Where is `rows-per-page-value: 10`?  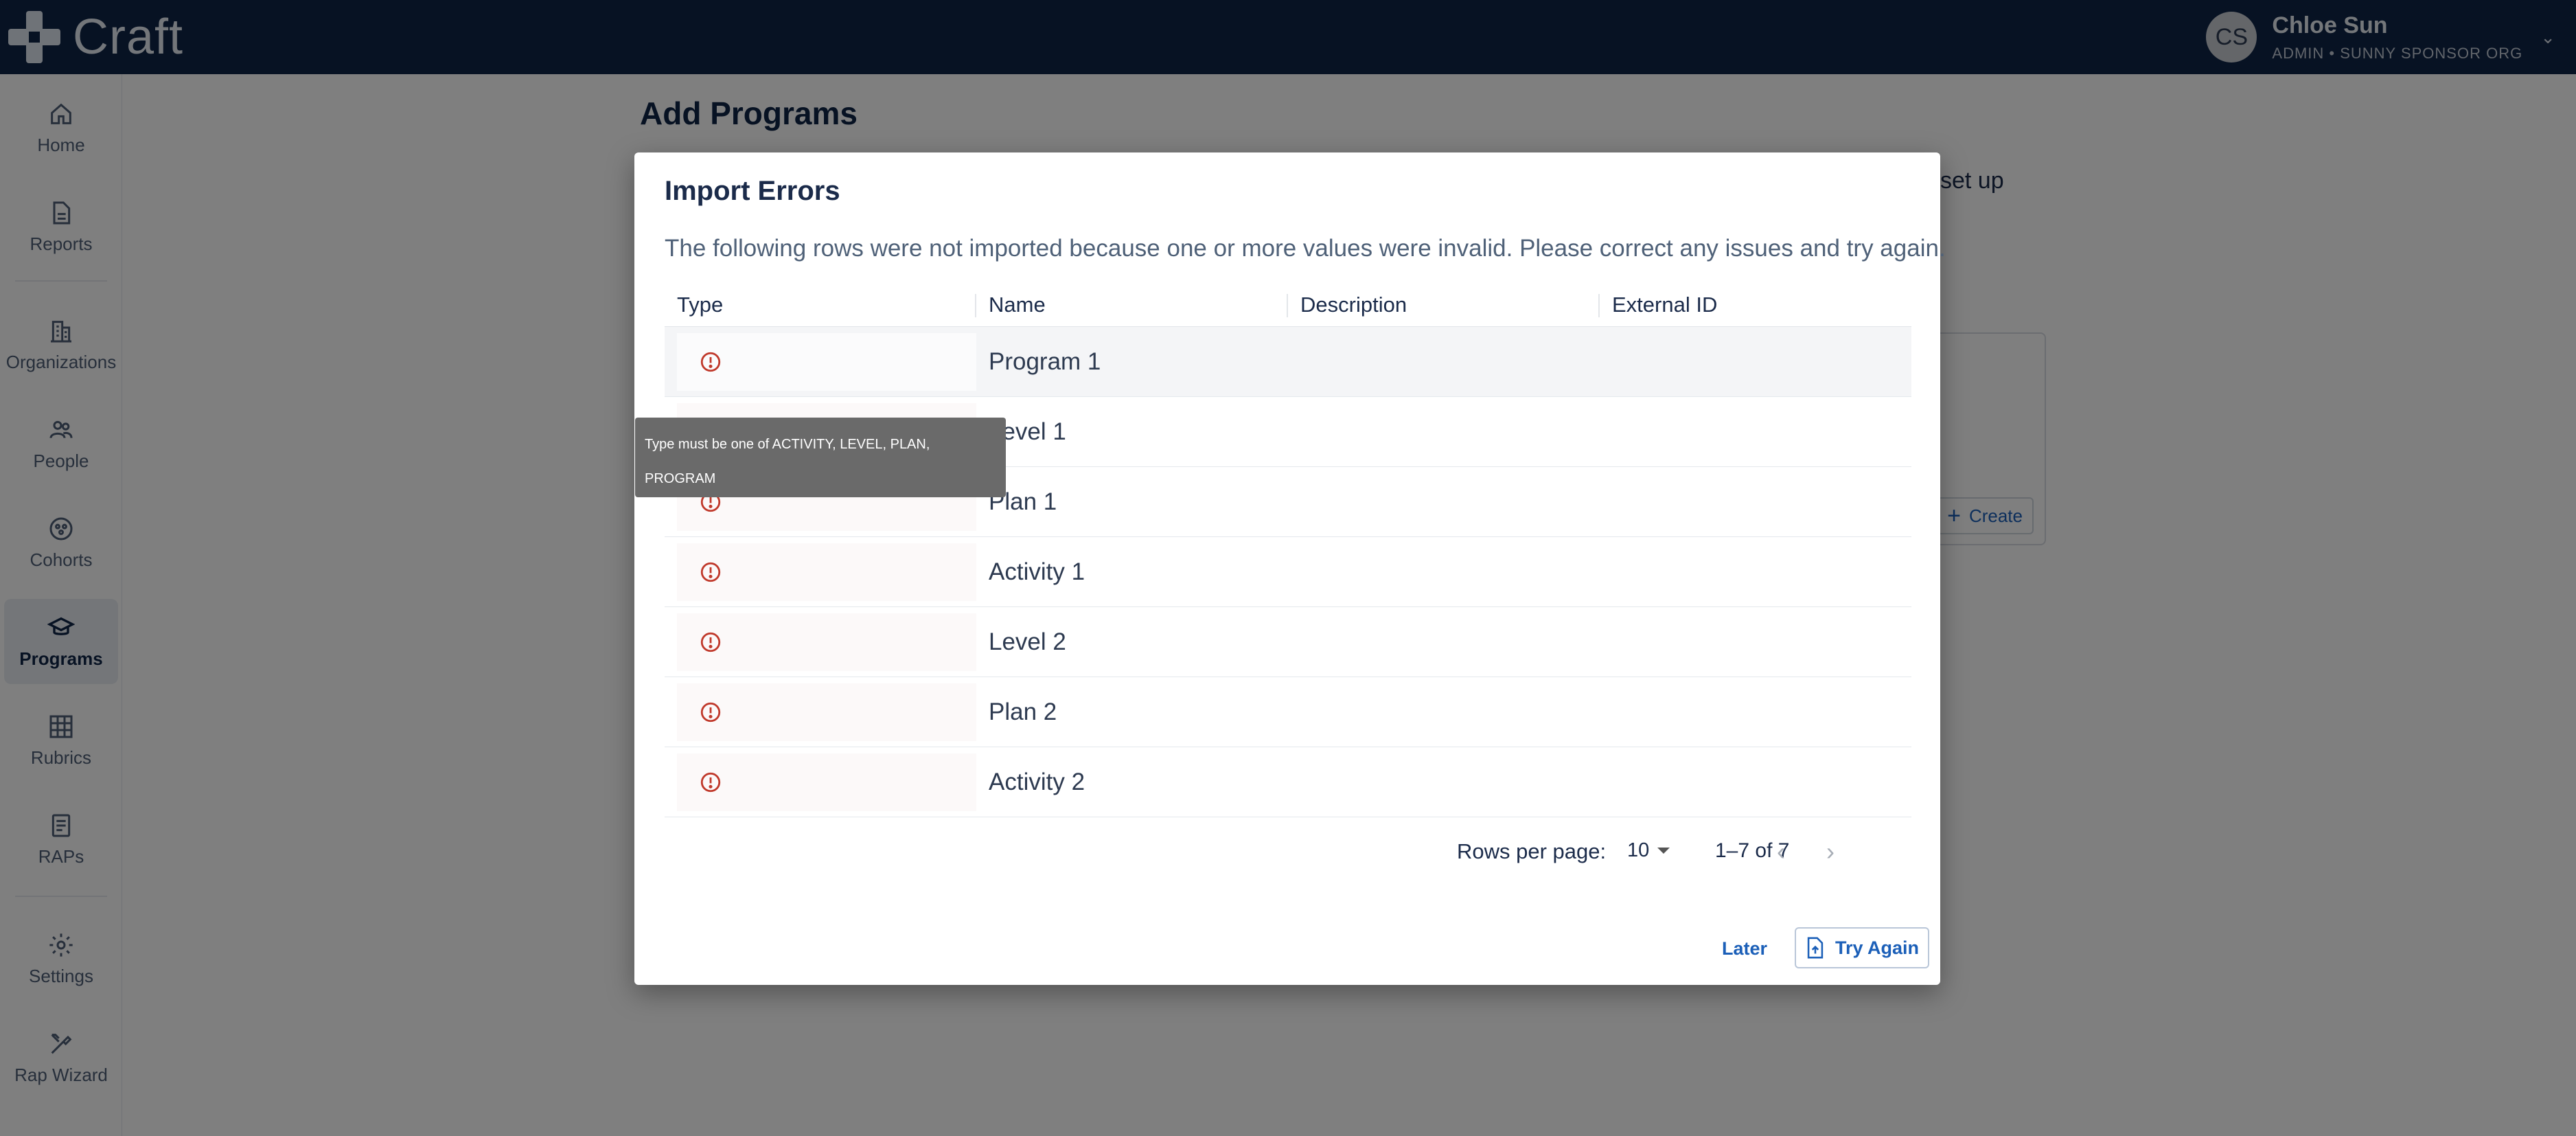 rows-per-page-value: 10 is located at coordinates (1638, 850).